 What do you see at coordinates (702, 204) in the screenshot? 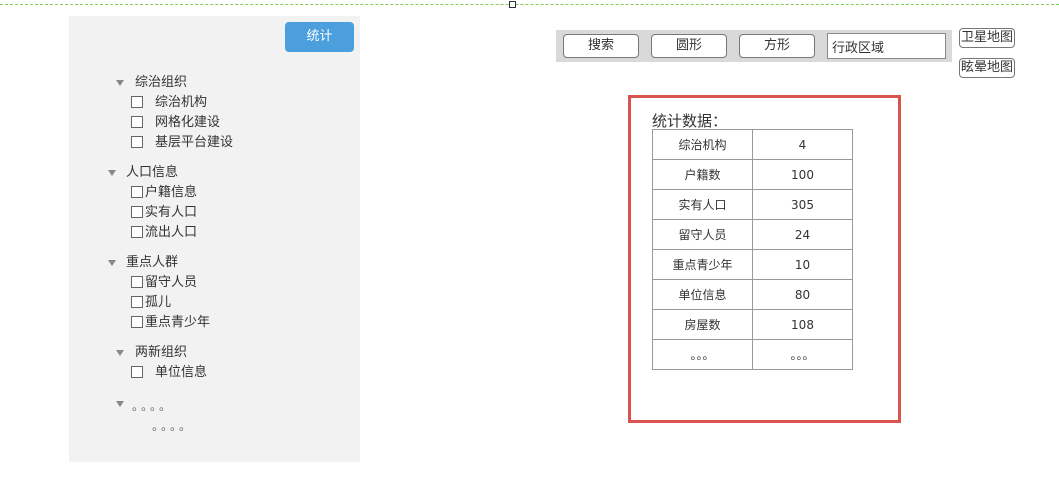
I see `stat-name-cell: 实有人口` at bounding box center [702, 204].